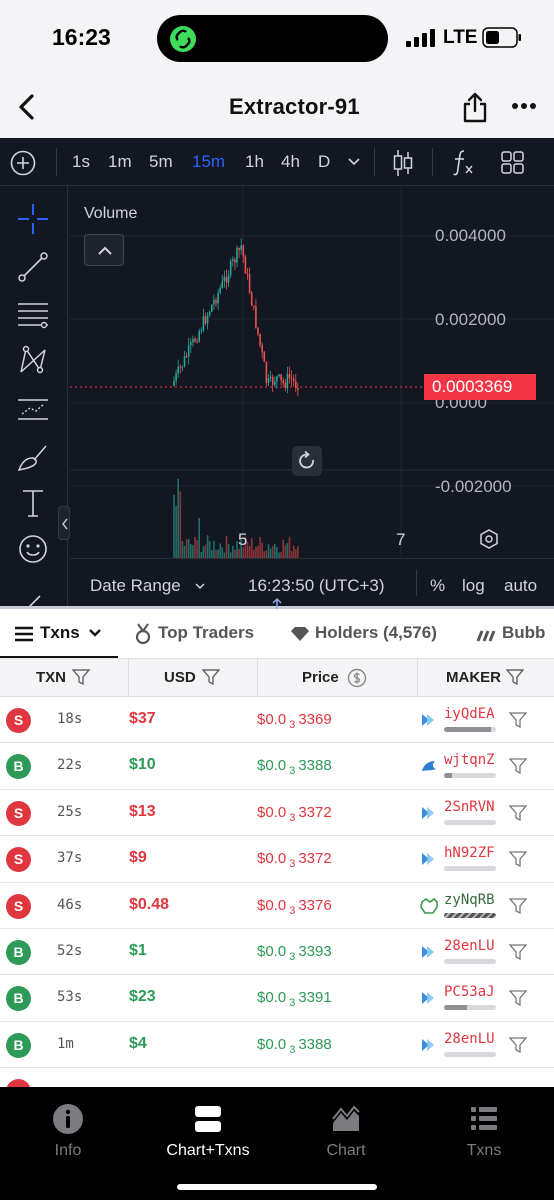 The height and width of the screenshot is (1200, 554). Describe the element at coordinates (277, 859) in the screenshot. I see `table-row: S 37s $9 $0.0 3 3372 hN92ZF` at that location.